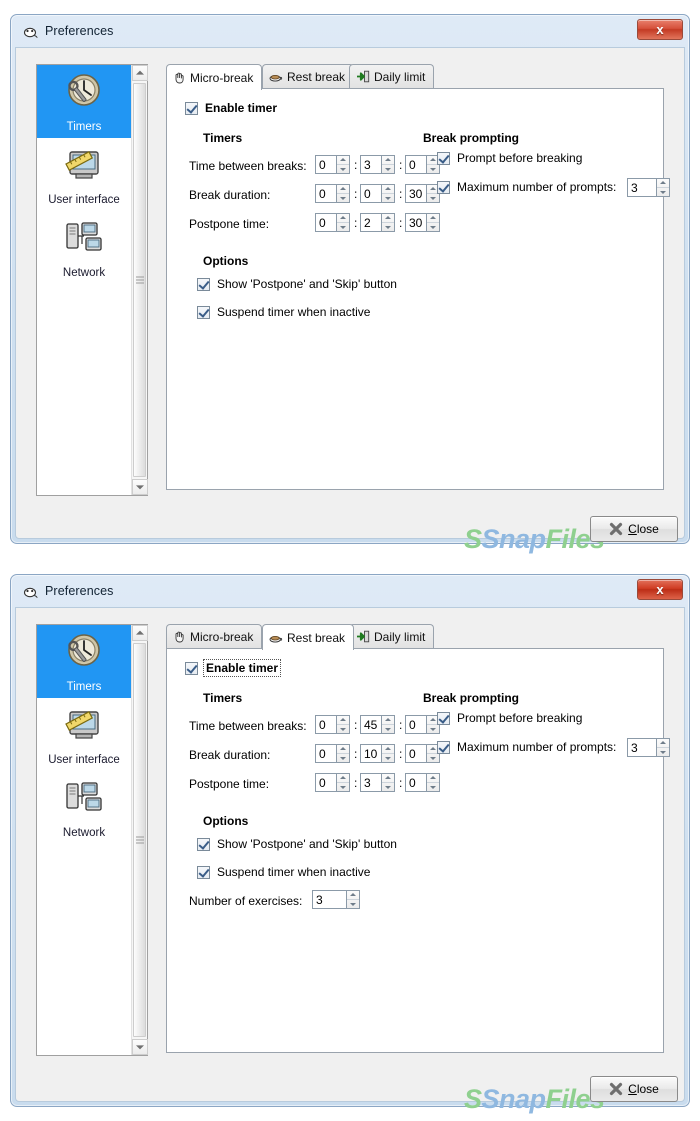 Image resolution: width=700 pixels, height=1121 pixels. I want to click on sidebar-item-network: Network, so click(84, 247).